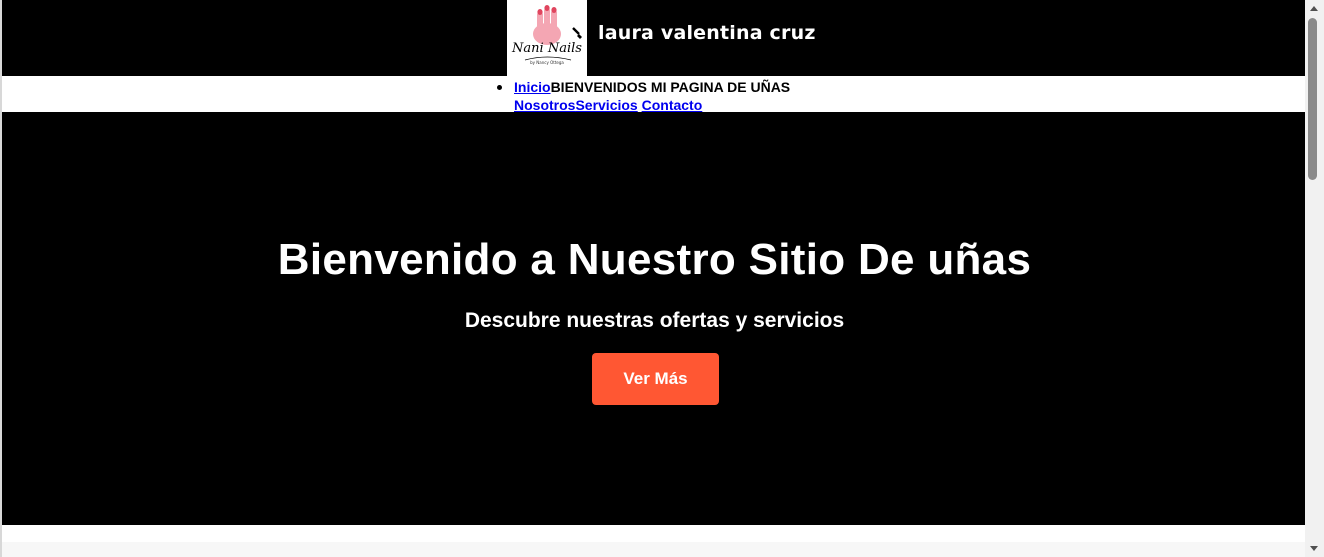 The width and height of the screenshot is (1324, 557). What do you see at coordinates (499, 87) in the screenshot?
I see `nav-bullet-icon` at bounding box center [499, 87].